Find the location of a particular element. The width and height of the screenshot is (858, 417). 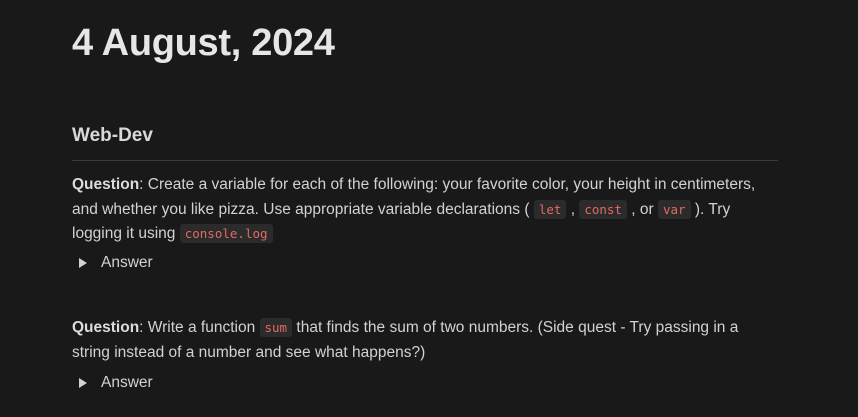

inline-code-let: let is located at coordinates (550, 209).